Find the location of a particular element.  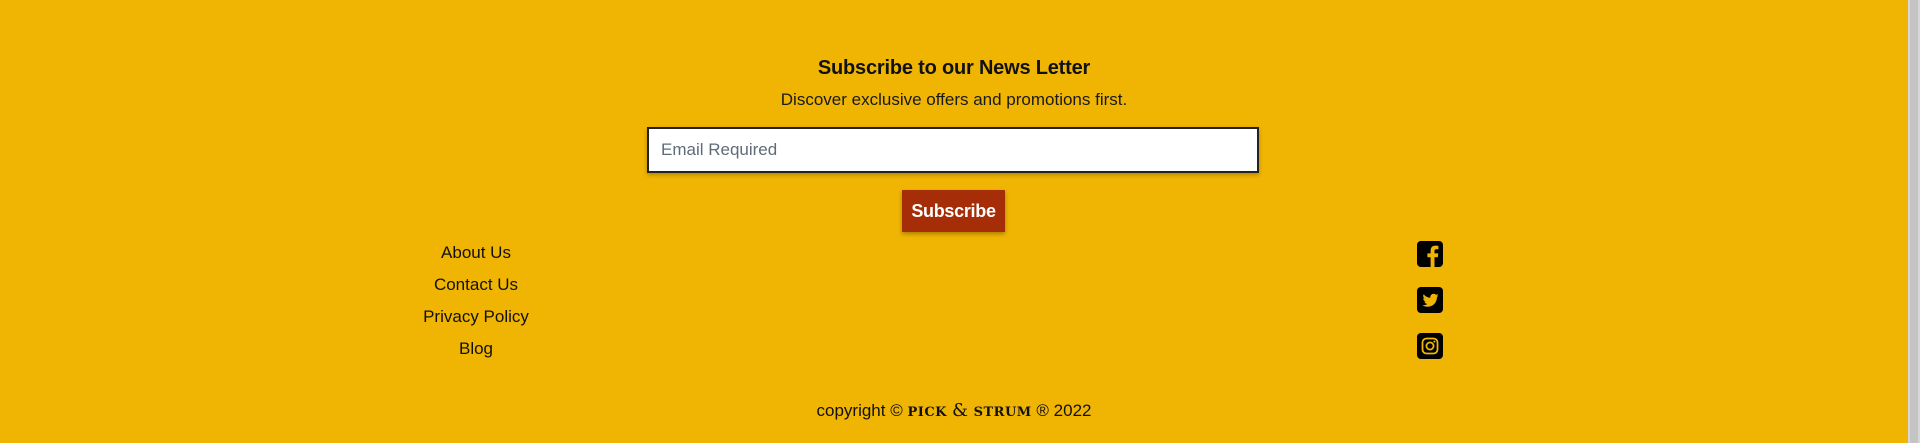

footer-link-about-us: About Us is located at coordinates (476, 257).